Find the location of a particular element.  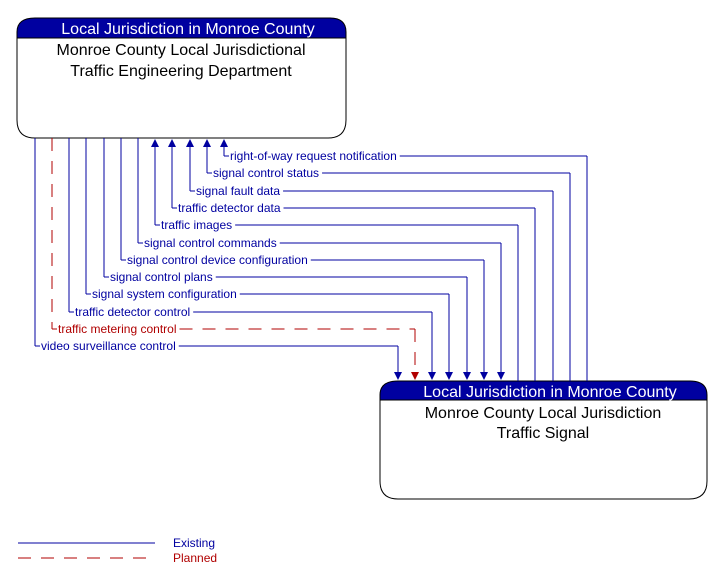

flow-label: signal control status is located at coordinates (266, 173).